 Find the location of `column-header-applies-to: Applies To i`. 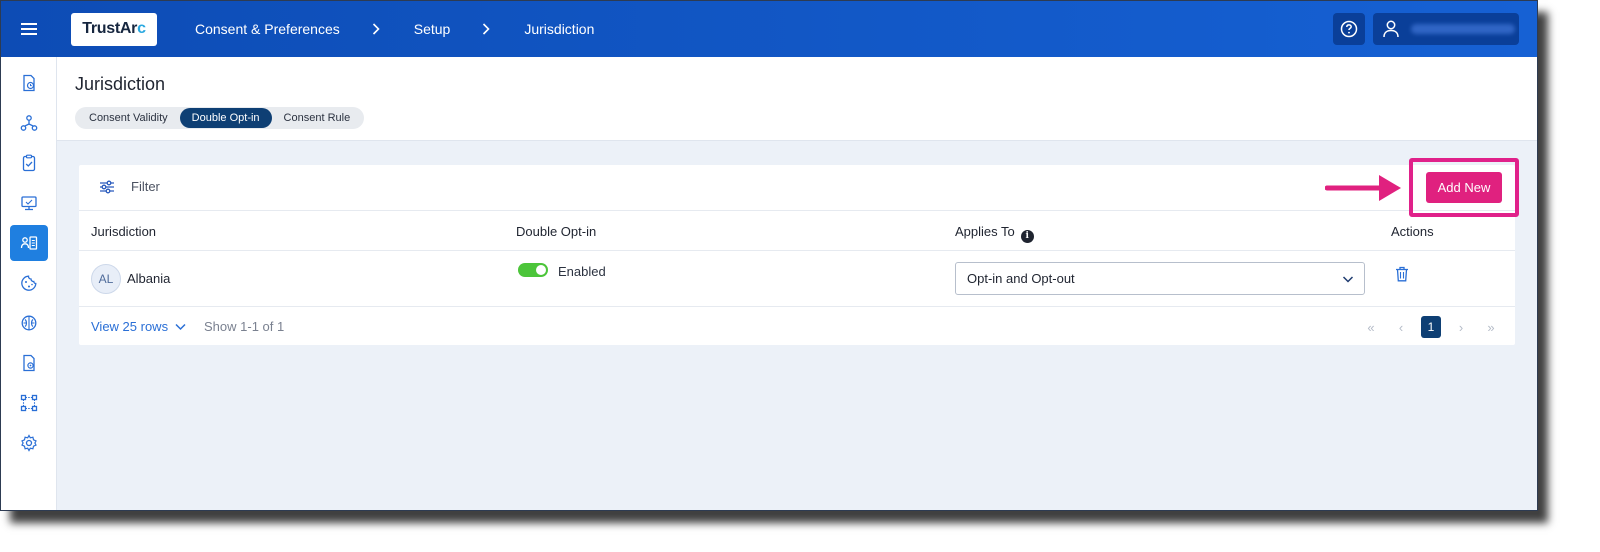

column-header-applies-to: Applies To i is located at coordinates (994, 233).